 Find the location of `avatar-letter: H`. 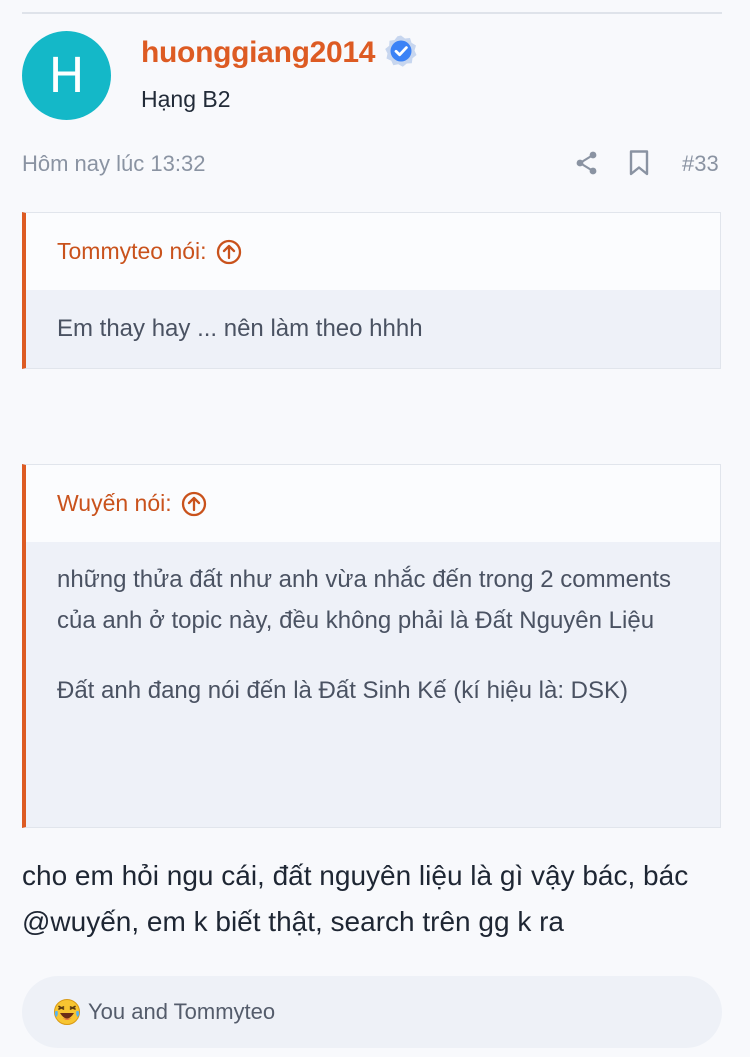

avatar-letter: H is located at coordinates (66, 75).